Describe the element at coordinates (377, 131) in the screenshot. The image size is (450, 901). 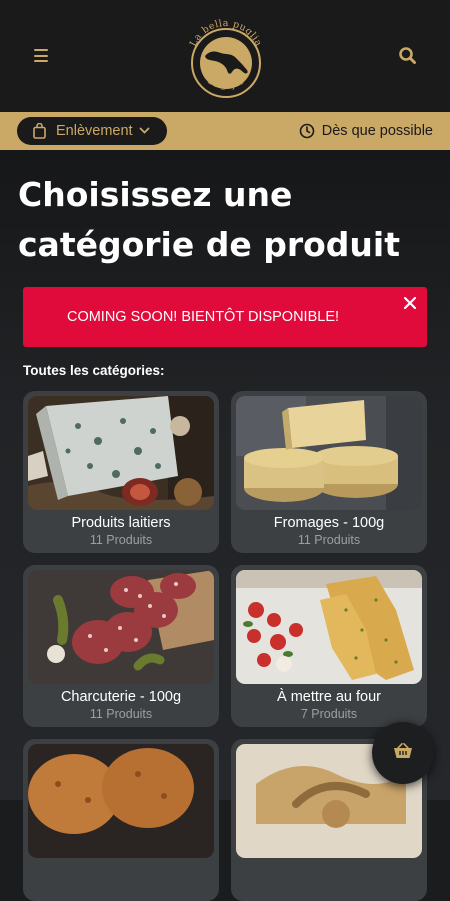
I see `pickup-time-label: Dès que possible` at that location.